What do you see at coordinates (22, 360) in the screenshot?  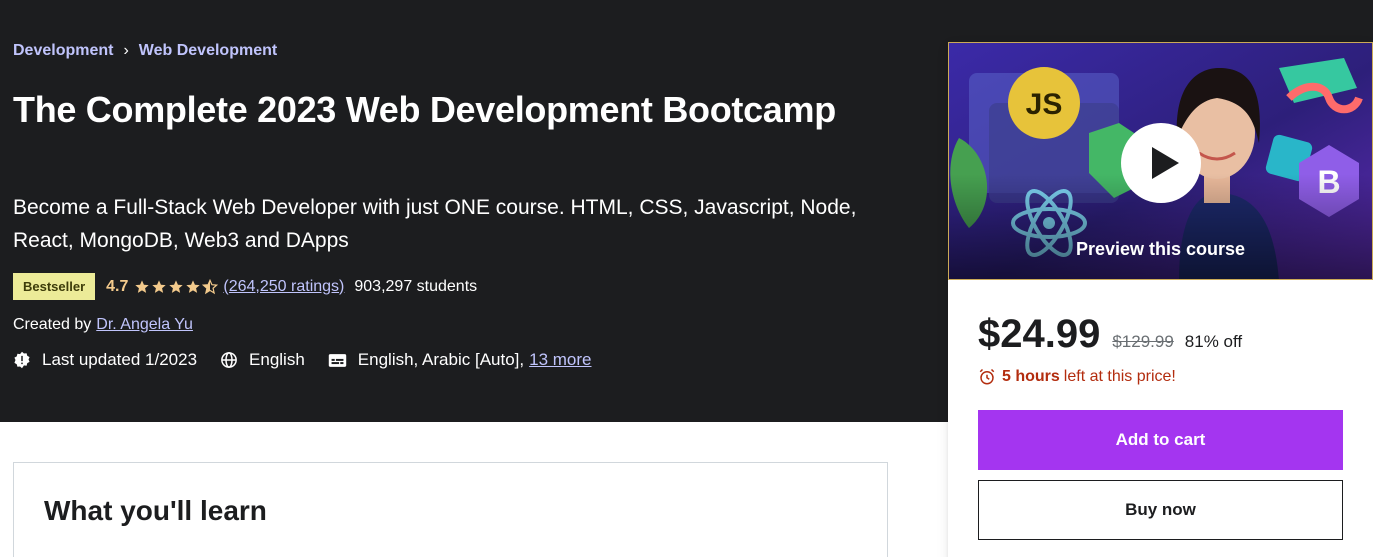 I see `alert-badge-icon` at bounding box center [22, 360].